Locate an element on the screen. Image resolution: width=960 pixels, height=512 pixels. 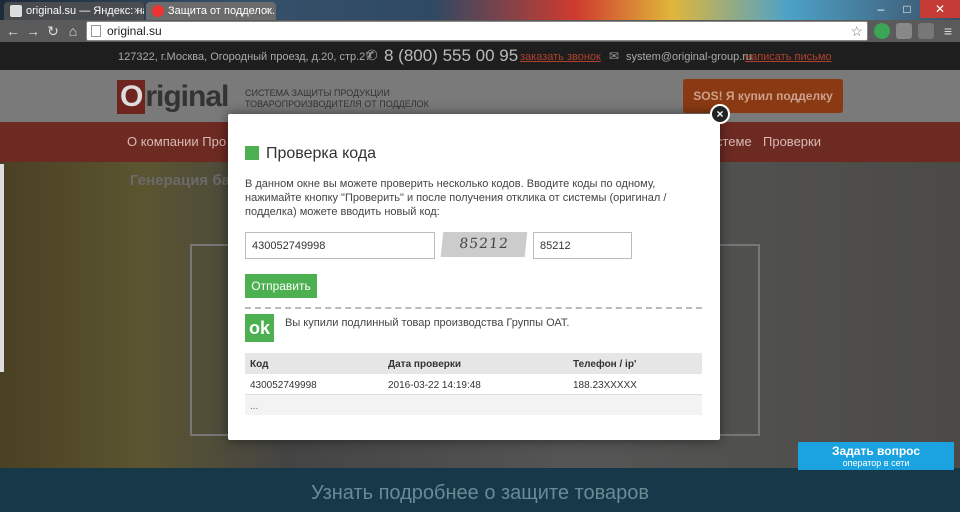
extension-gray-icon is located at coordinates (904, 31).